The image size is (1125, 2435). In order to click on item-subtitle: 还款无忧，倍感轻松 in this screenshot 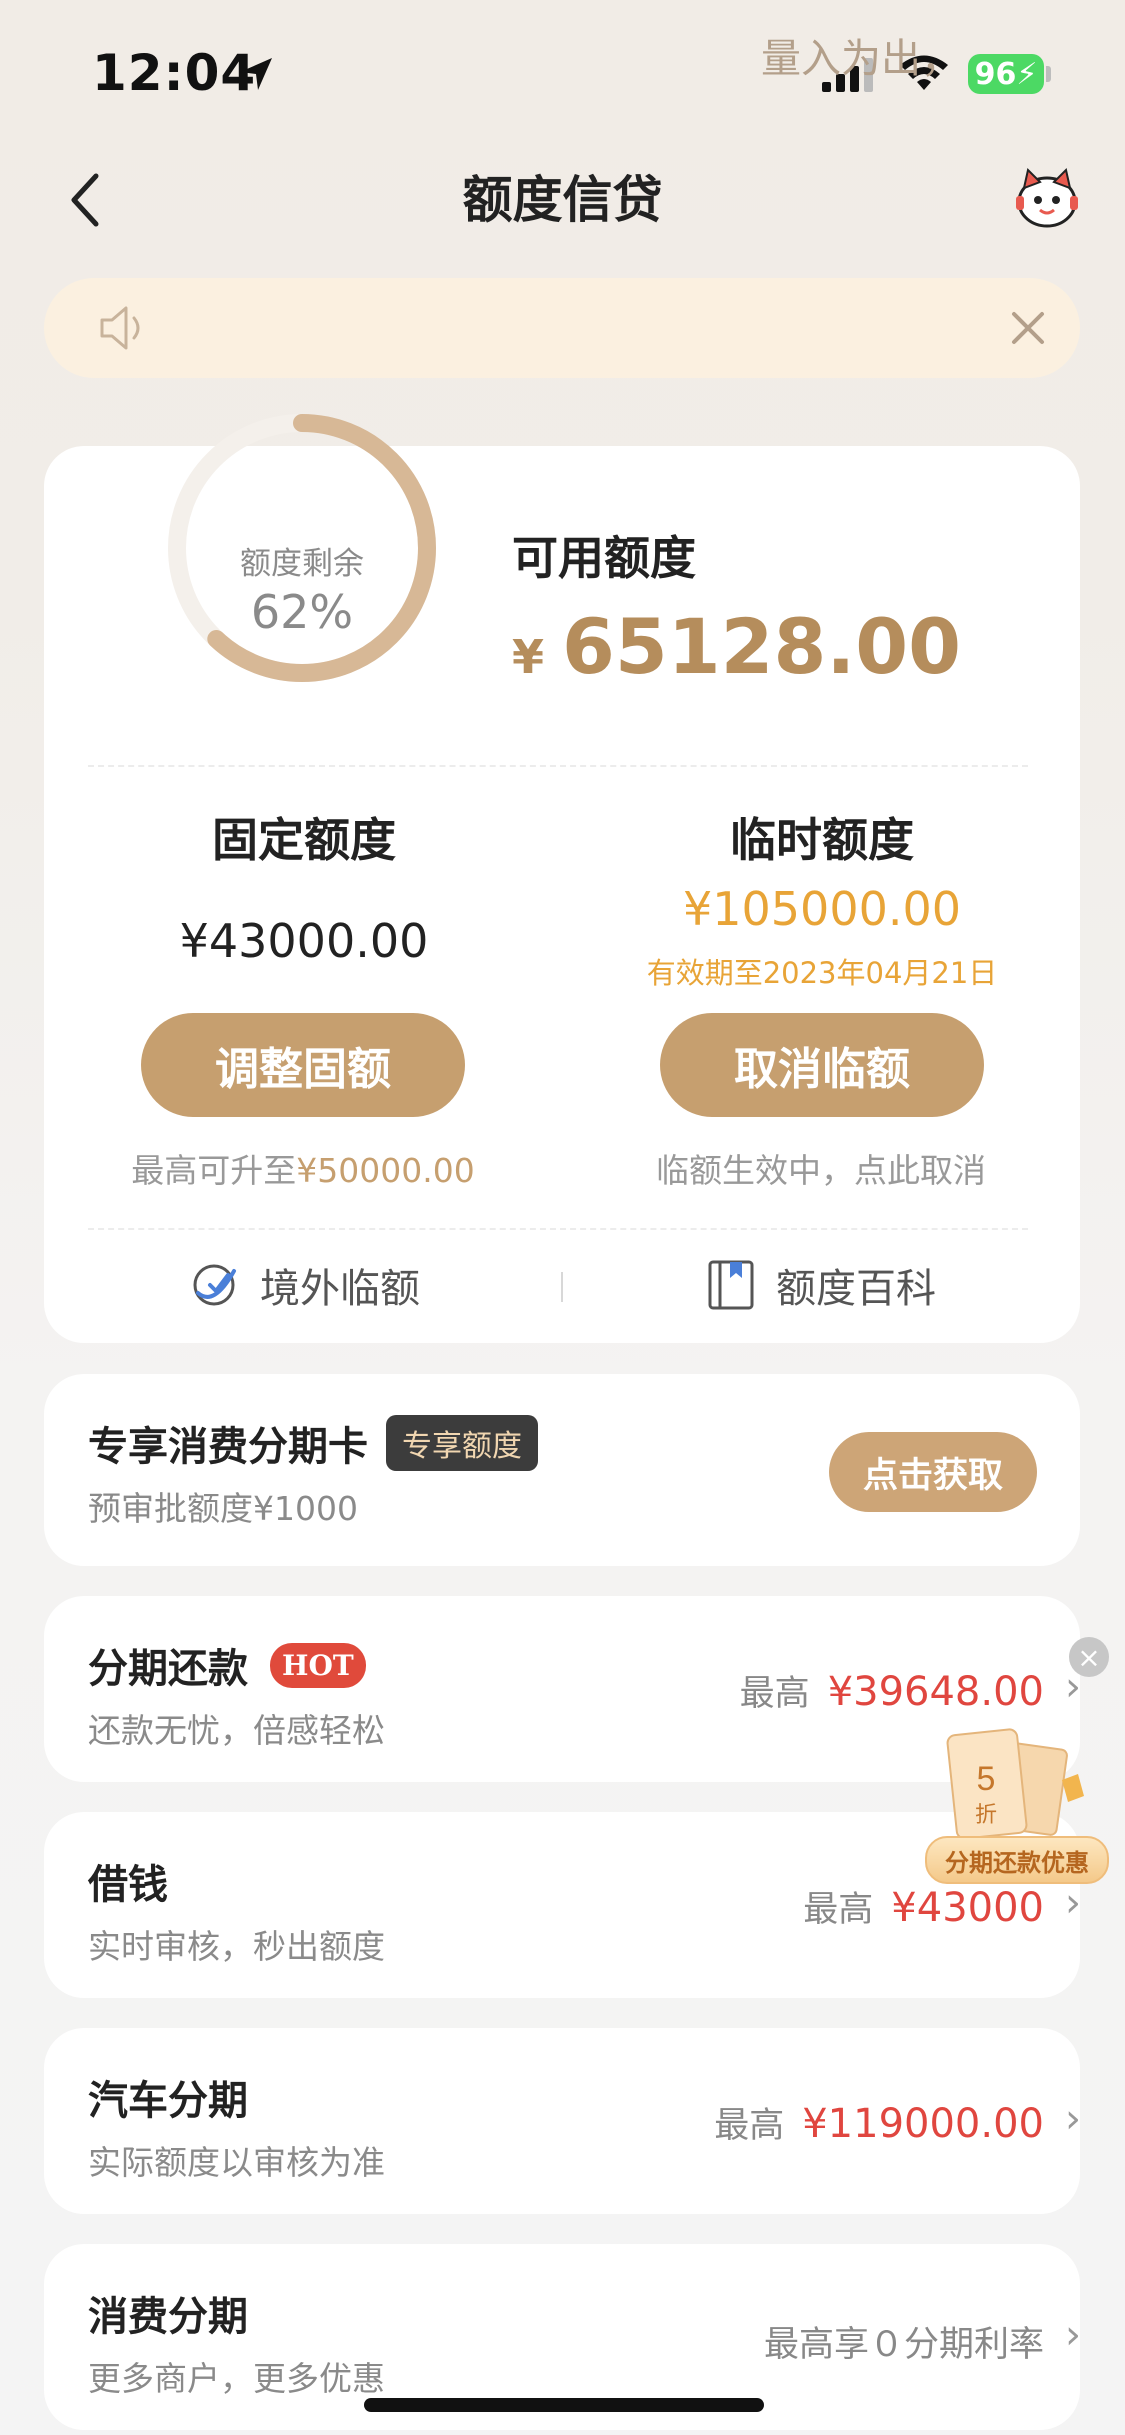, I will do `click(236, 1730)`.